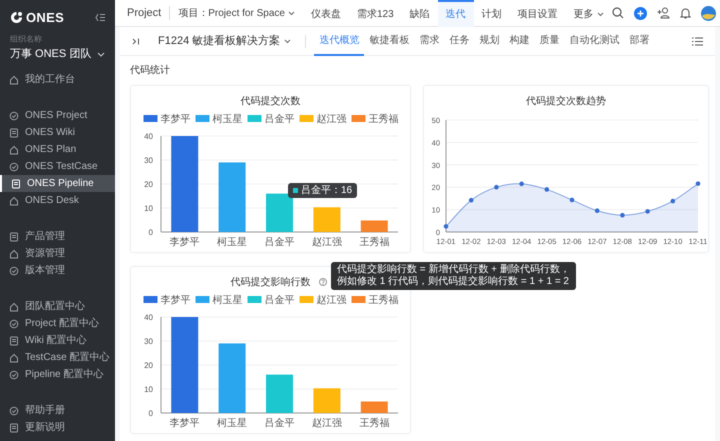  Describe the element at coordinates (57, 323) in the screenshot. I see `sidebar-item: Project 配置中心` at that location.